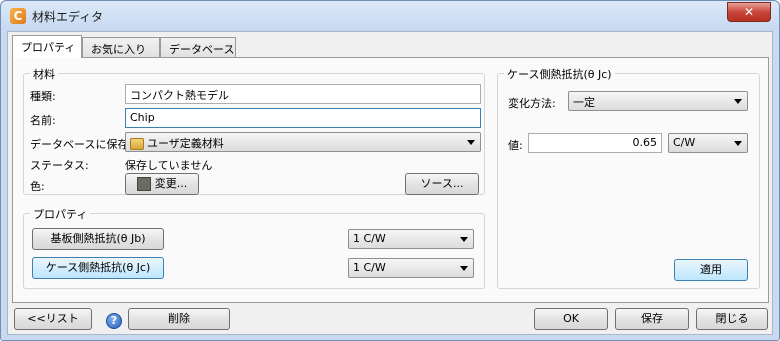 The image size is (780, 341). I want to click on value-unit-value: C/W, so click(684, 142).